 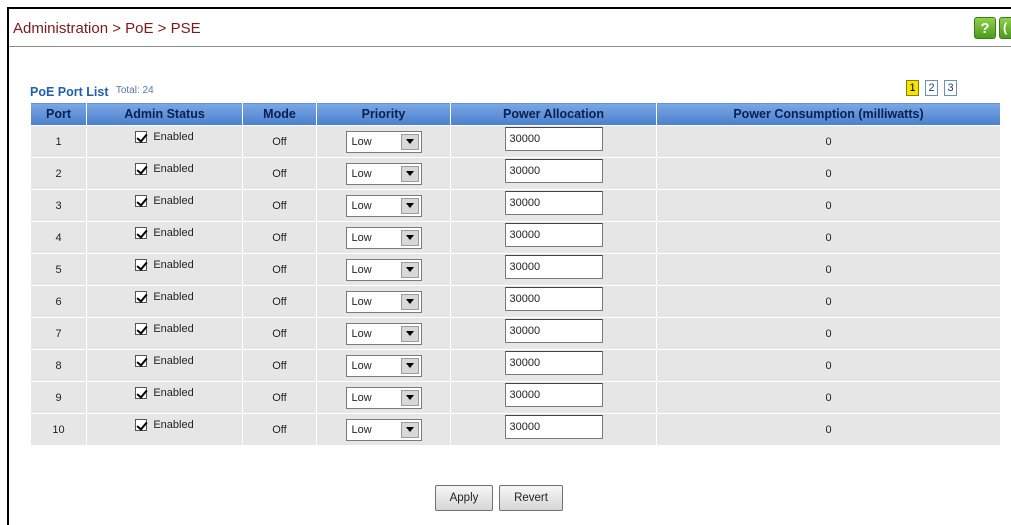 I want to click on column-header-admin-status: Admin Status, so click(x=164, y=114).